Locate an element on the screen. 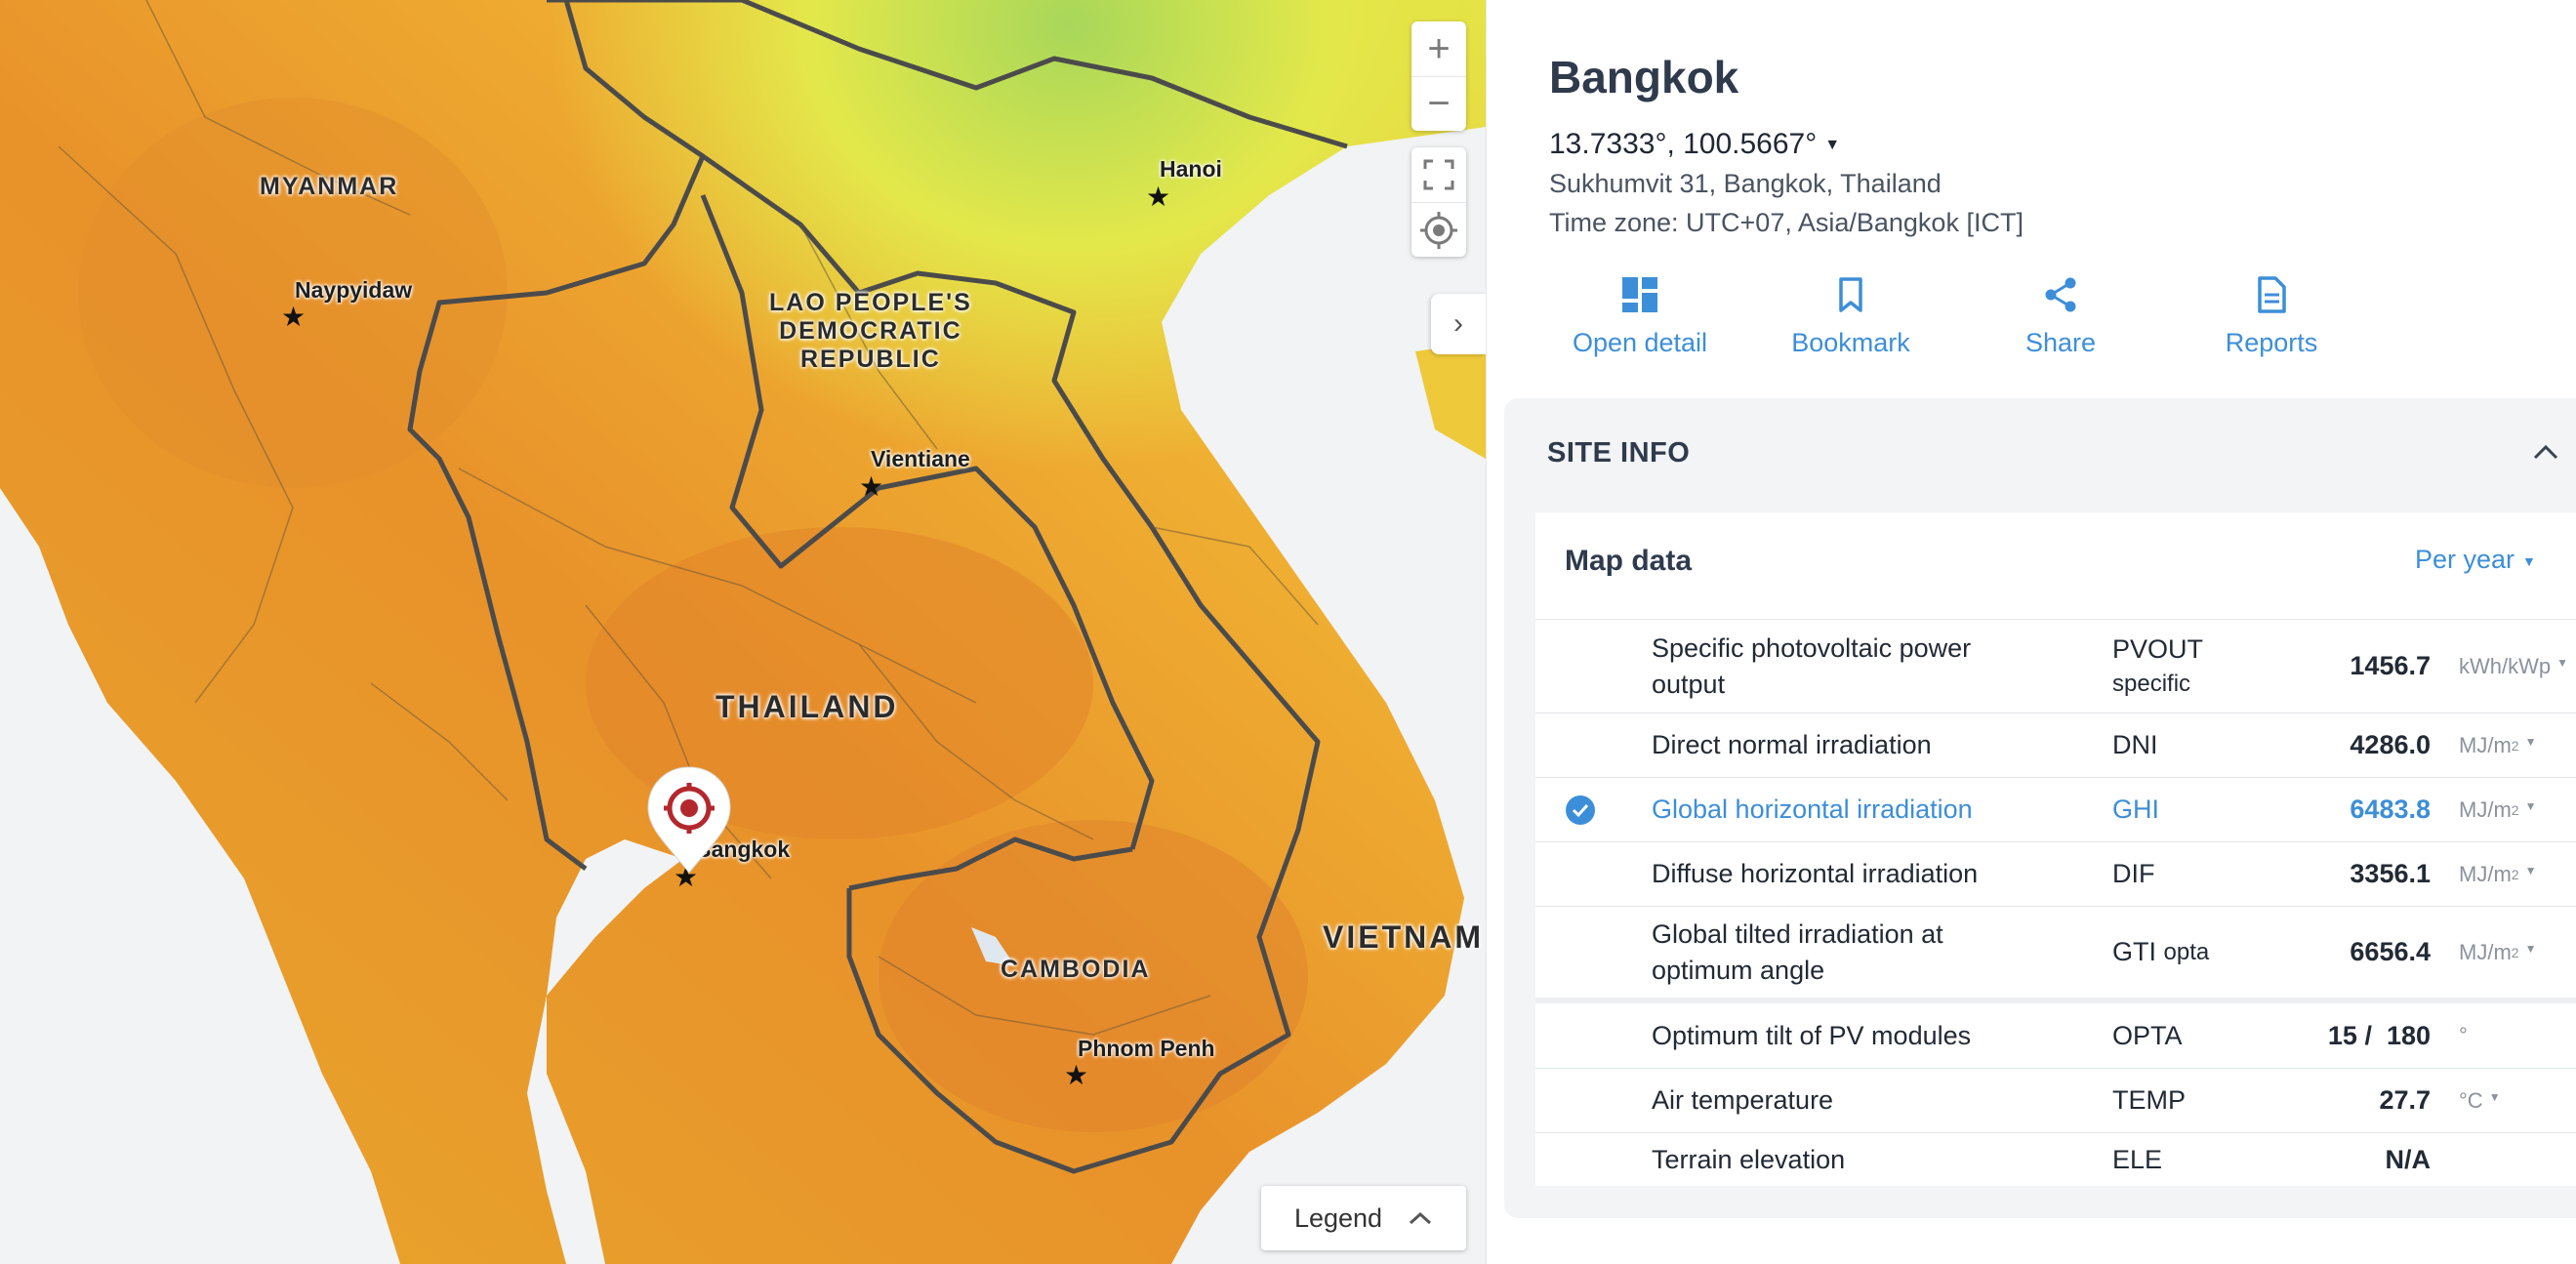  city-label-phnom-penh: Phnom Penh is located at coordinates (1146, 1048).